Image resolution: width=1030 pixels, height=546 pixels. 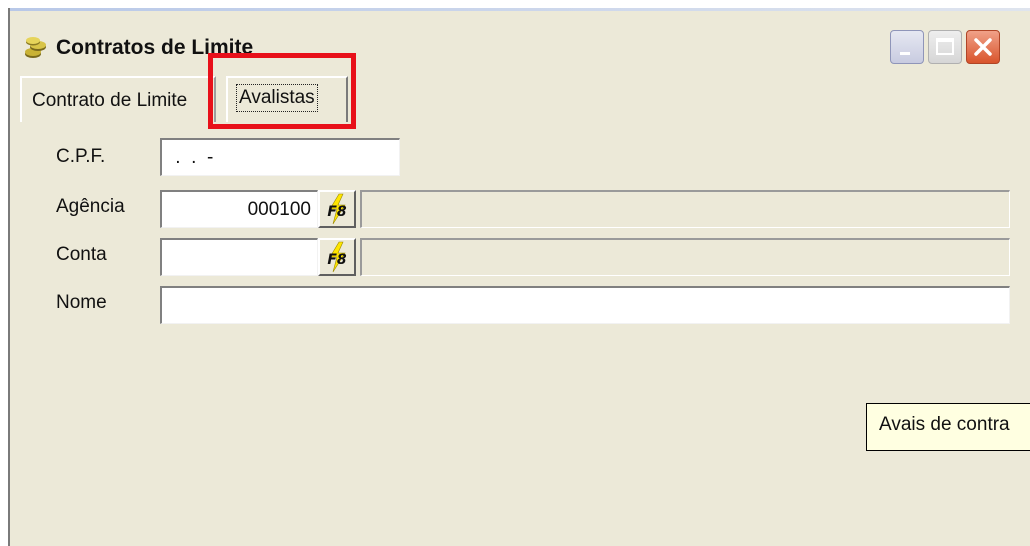 What do you see at coordinates (520, 37) in the screenshot?
I see `title-bar: Contratos de Limite` at bounding box center [520, 37].